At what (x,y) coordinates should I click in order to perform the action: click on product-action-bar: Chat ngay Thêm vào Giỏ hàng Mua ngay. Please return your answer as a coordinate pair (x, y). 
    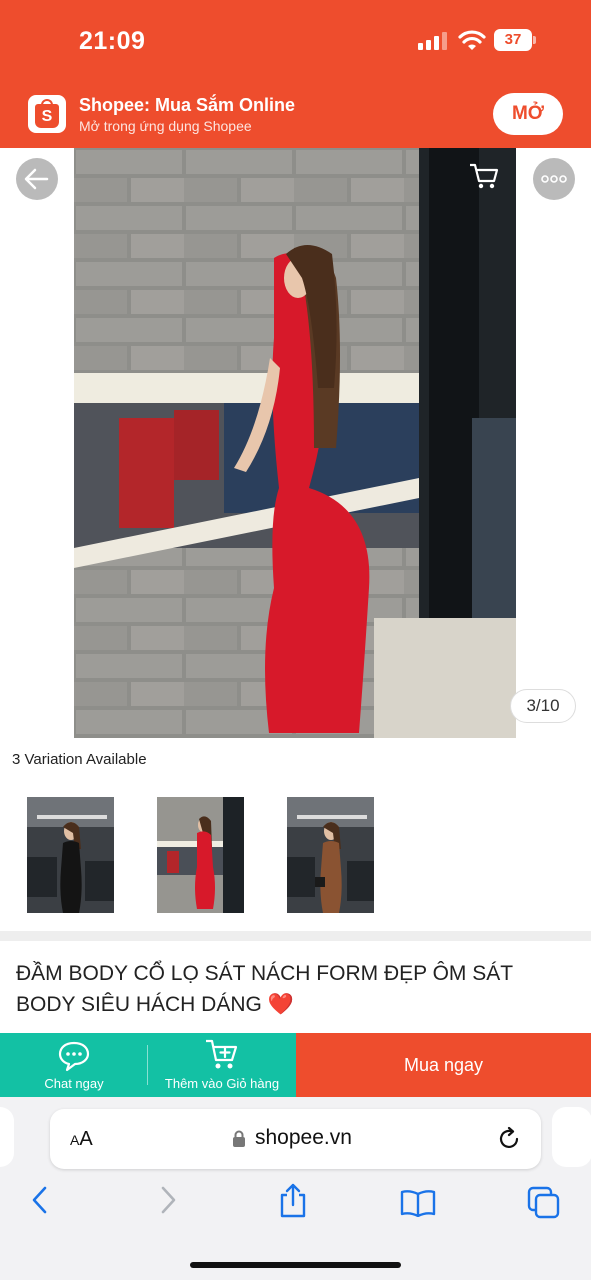
    Looking at the image, I should click on (295, 1065).